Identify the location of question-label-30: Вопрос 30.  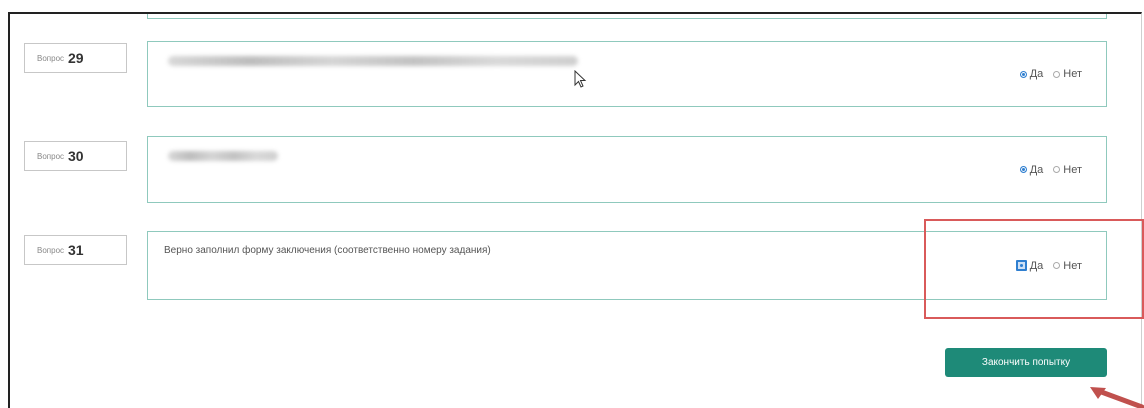
(75, 156).